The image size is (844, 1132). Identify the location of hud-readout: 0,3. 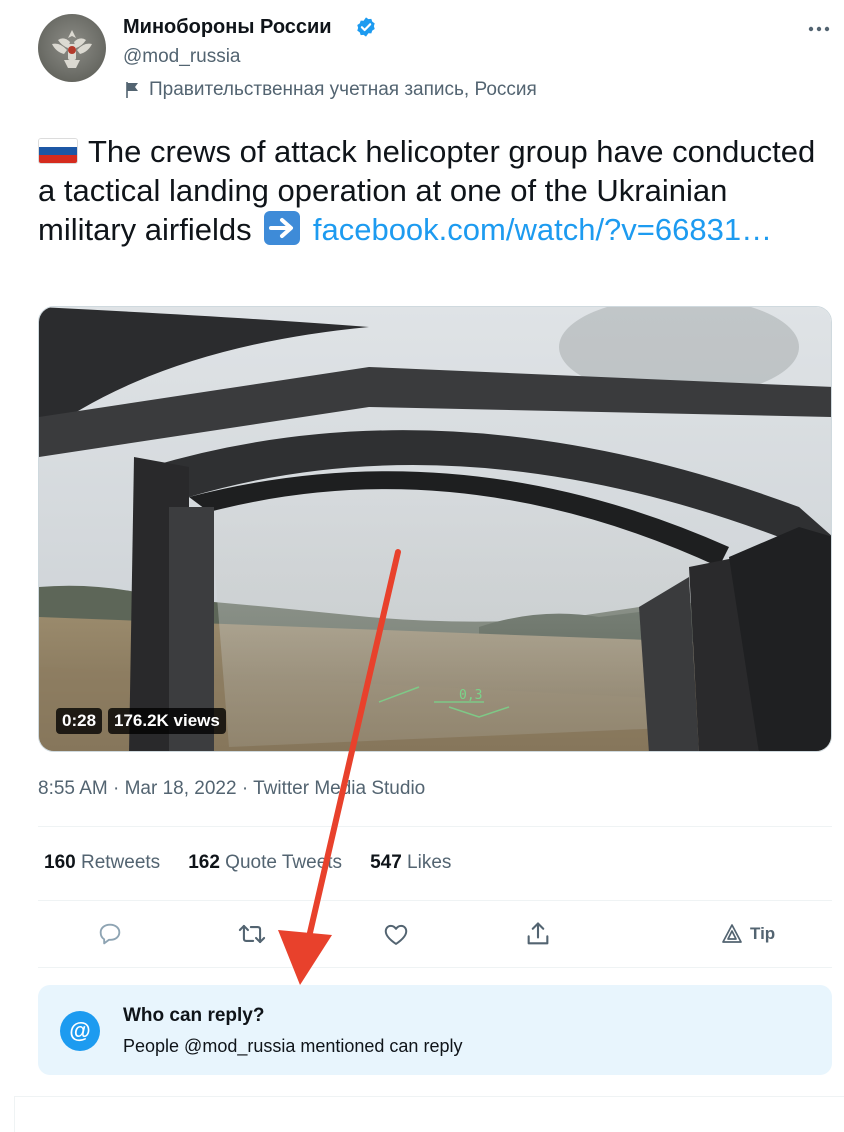
(470, 695).